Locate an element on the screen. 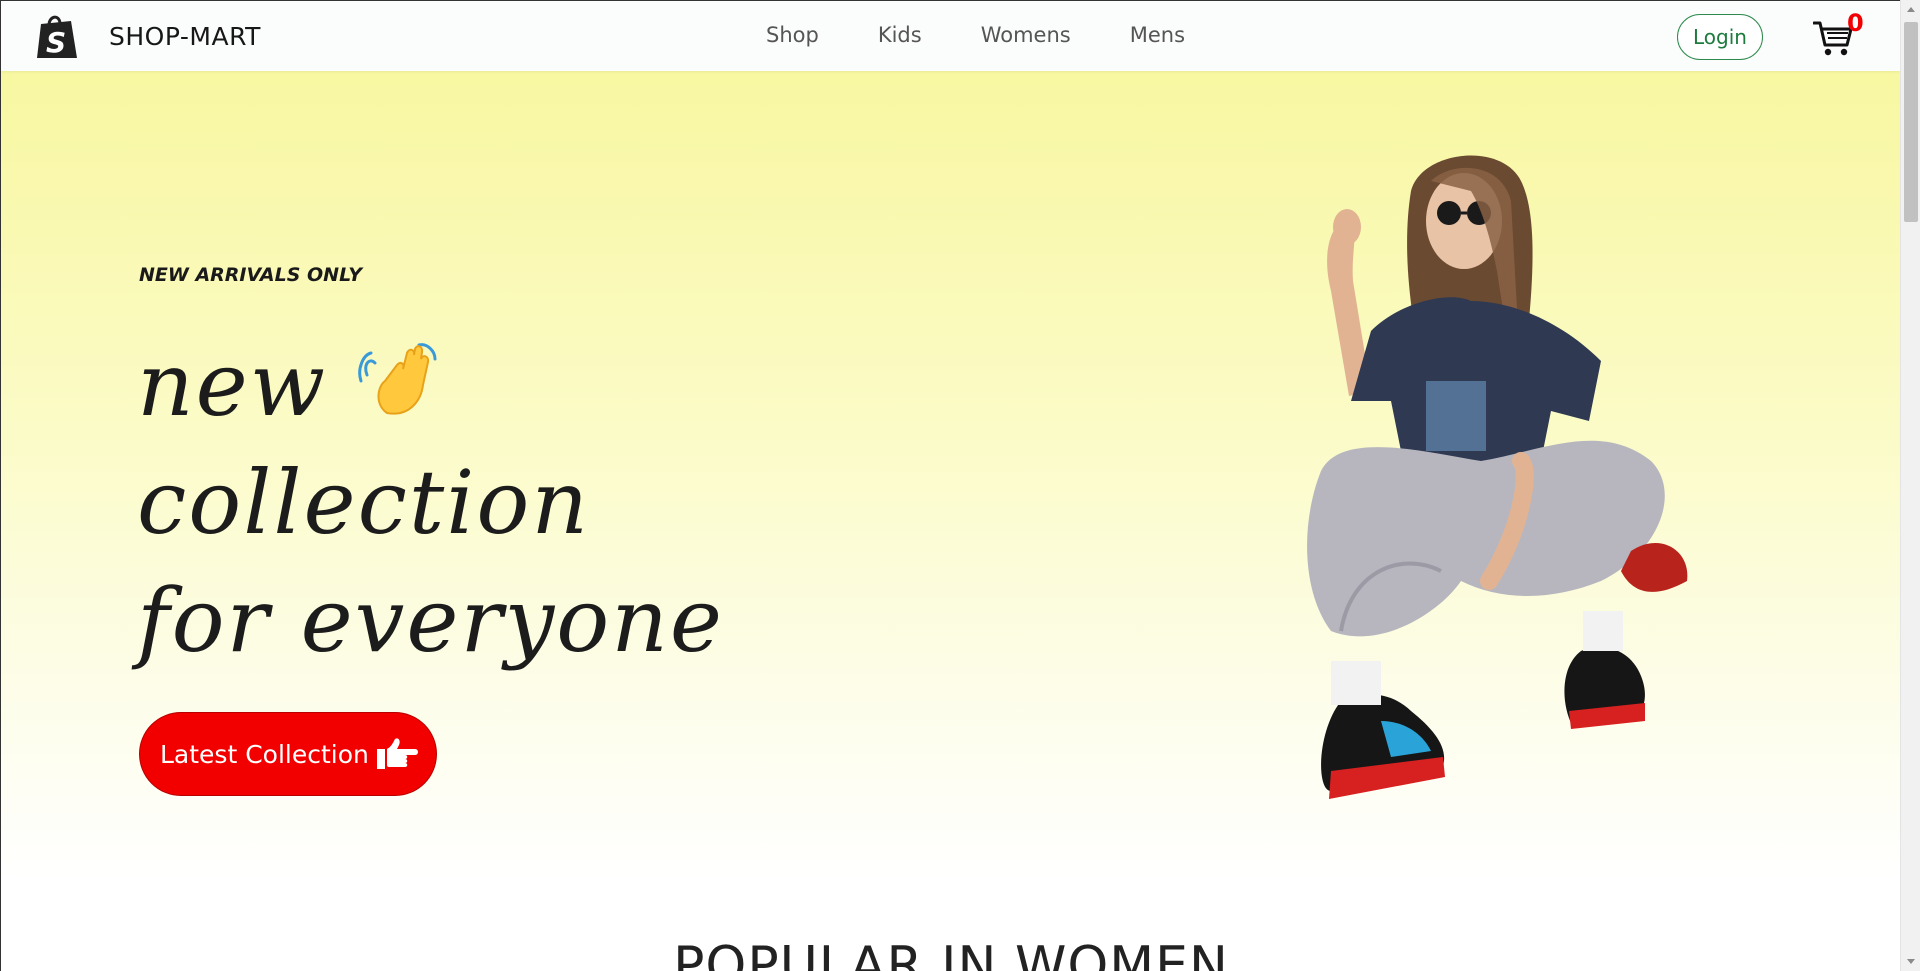 The width and height of the screenshot is (1920, 971). nav-item-kids: Kids is located at coordinates (900, 35).